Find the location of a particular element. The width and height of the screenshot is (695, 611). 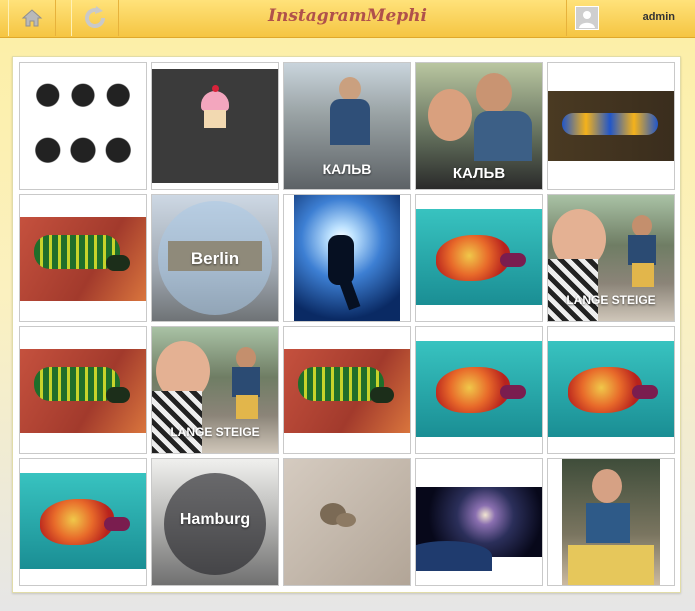

user-icon is located at coordinates (587, 19).